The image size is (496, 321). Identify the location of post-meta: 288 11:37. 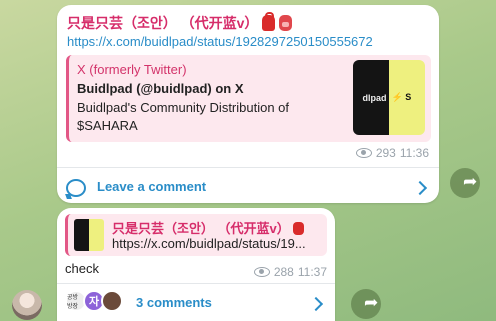
(290, 272).